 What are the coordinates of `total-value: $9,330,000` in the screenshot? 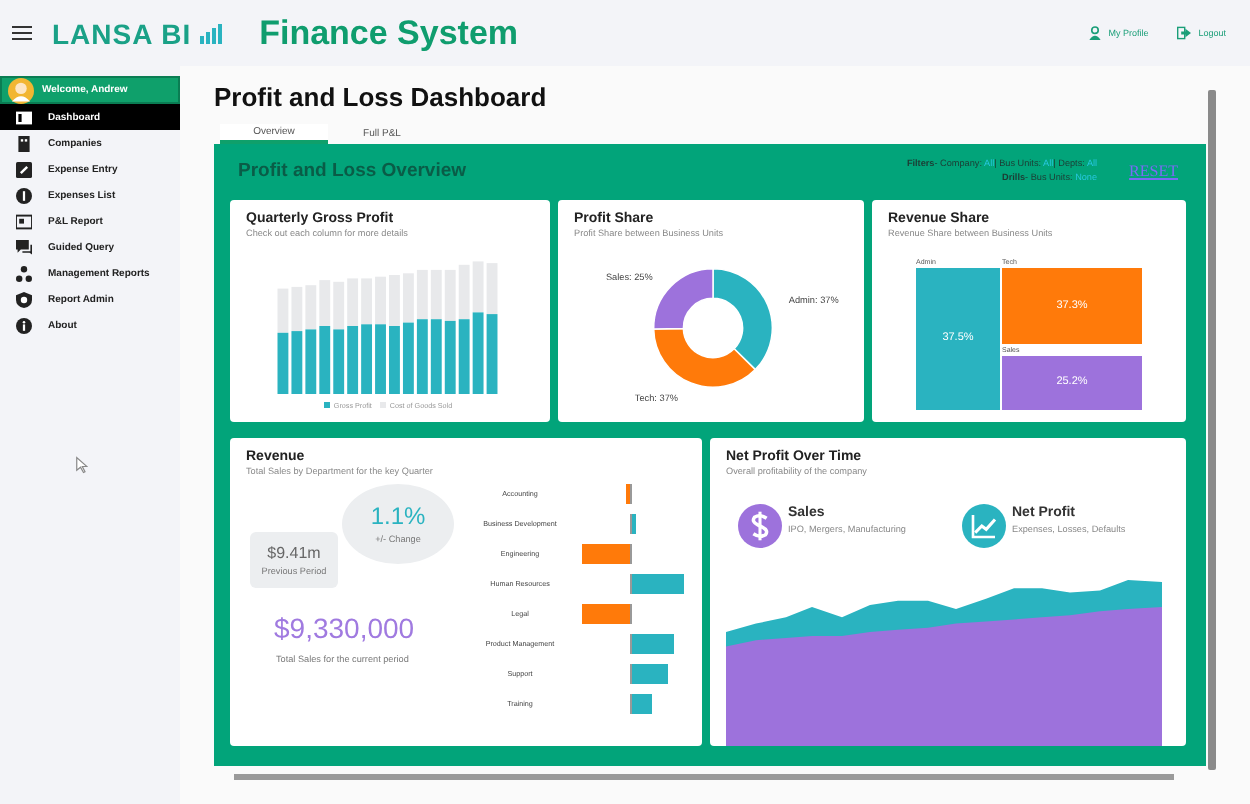 It's located at (344, 627).